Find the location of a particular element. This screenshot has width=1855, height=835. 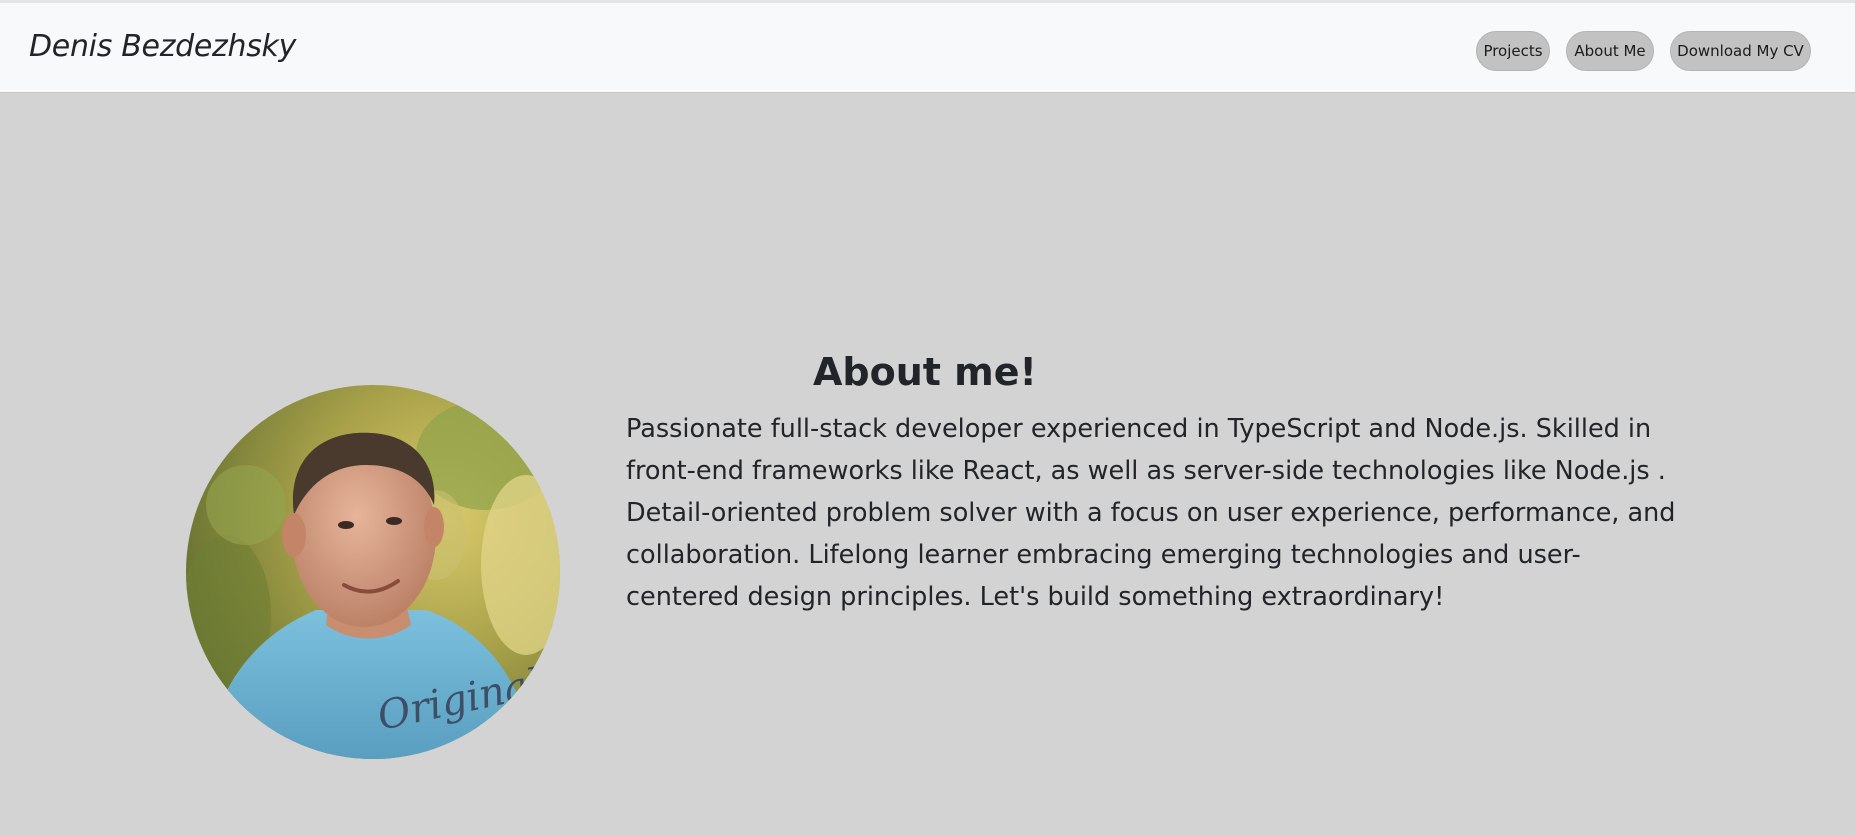

brand-name: Denis Bezdezhsky is located at coordinates (162, 46).